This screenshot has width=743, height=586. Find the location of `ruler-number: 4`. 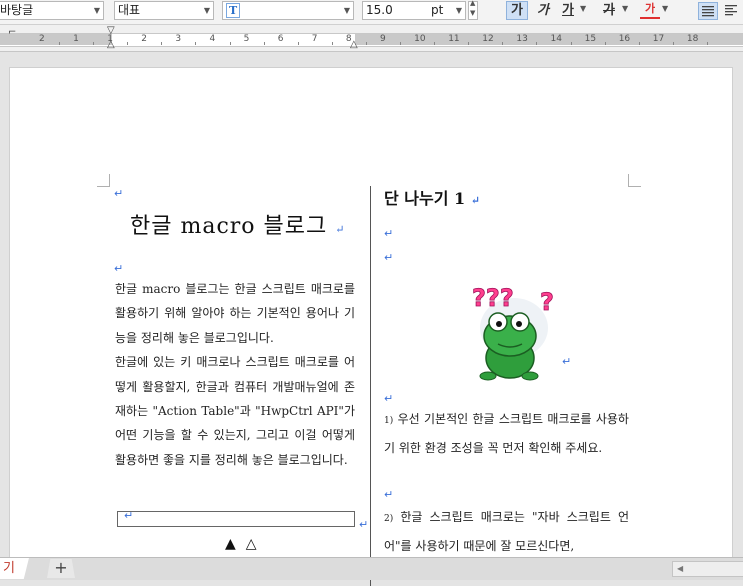

ruler-number: 4 is located at coordinates (212, 39).